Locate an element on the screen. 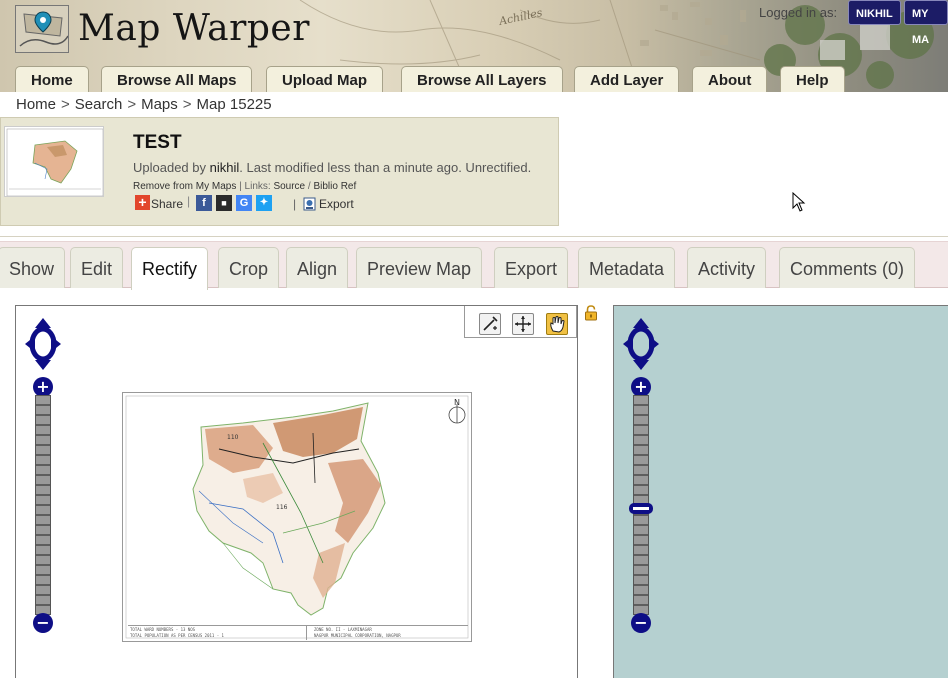  share-label: Share is located at coordinates (167, 204).